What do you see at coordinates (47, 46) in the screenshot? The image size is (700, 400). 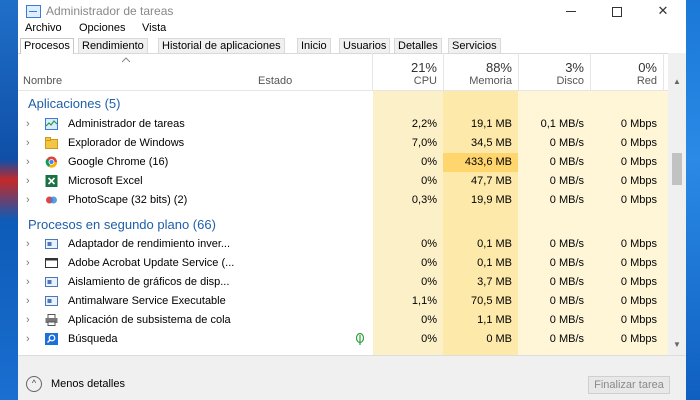 I see `tab-procesos: Procesos` at bounding box center [47, 46].